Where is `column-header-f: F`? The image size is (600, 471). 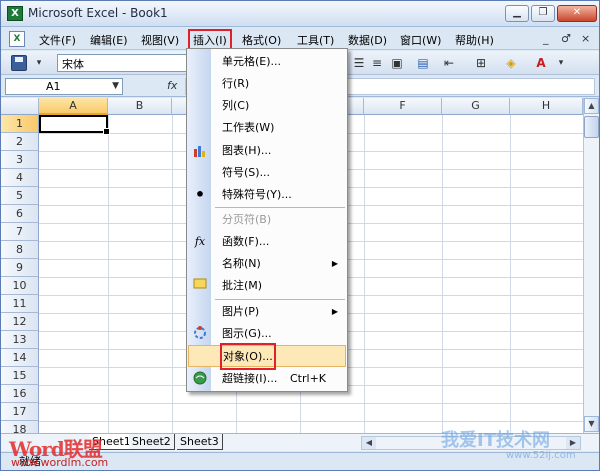 column-header-f: F is located at coordinates (403, 106).